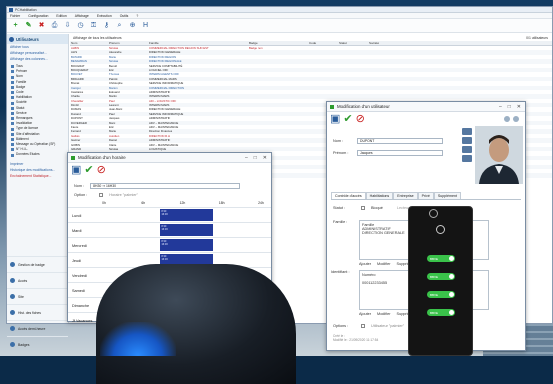  Describe the element at coordinates (388, 326) in the screenshot. I see `palmier-label: Utilisateur "palmier"` at that location.